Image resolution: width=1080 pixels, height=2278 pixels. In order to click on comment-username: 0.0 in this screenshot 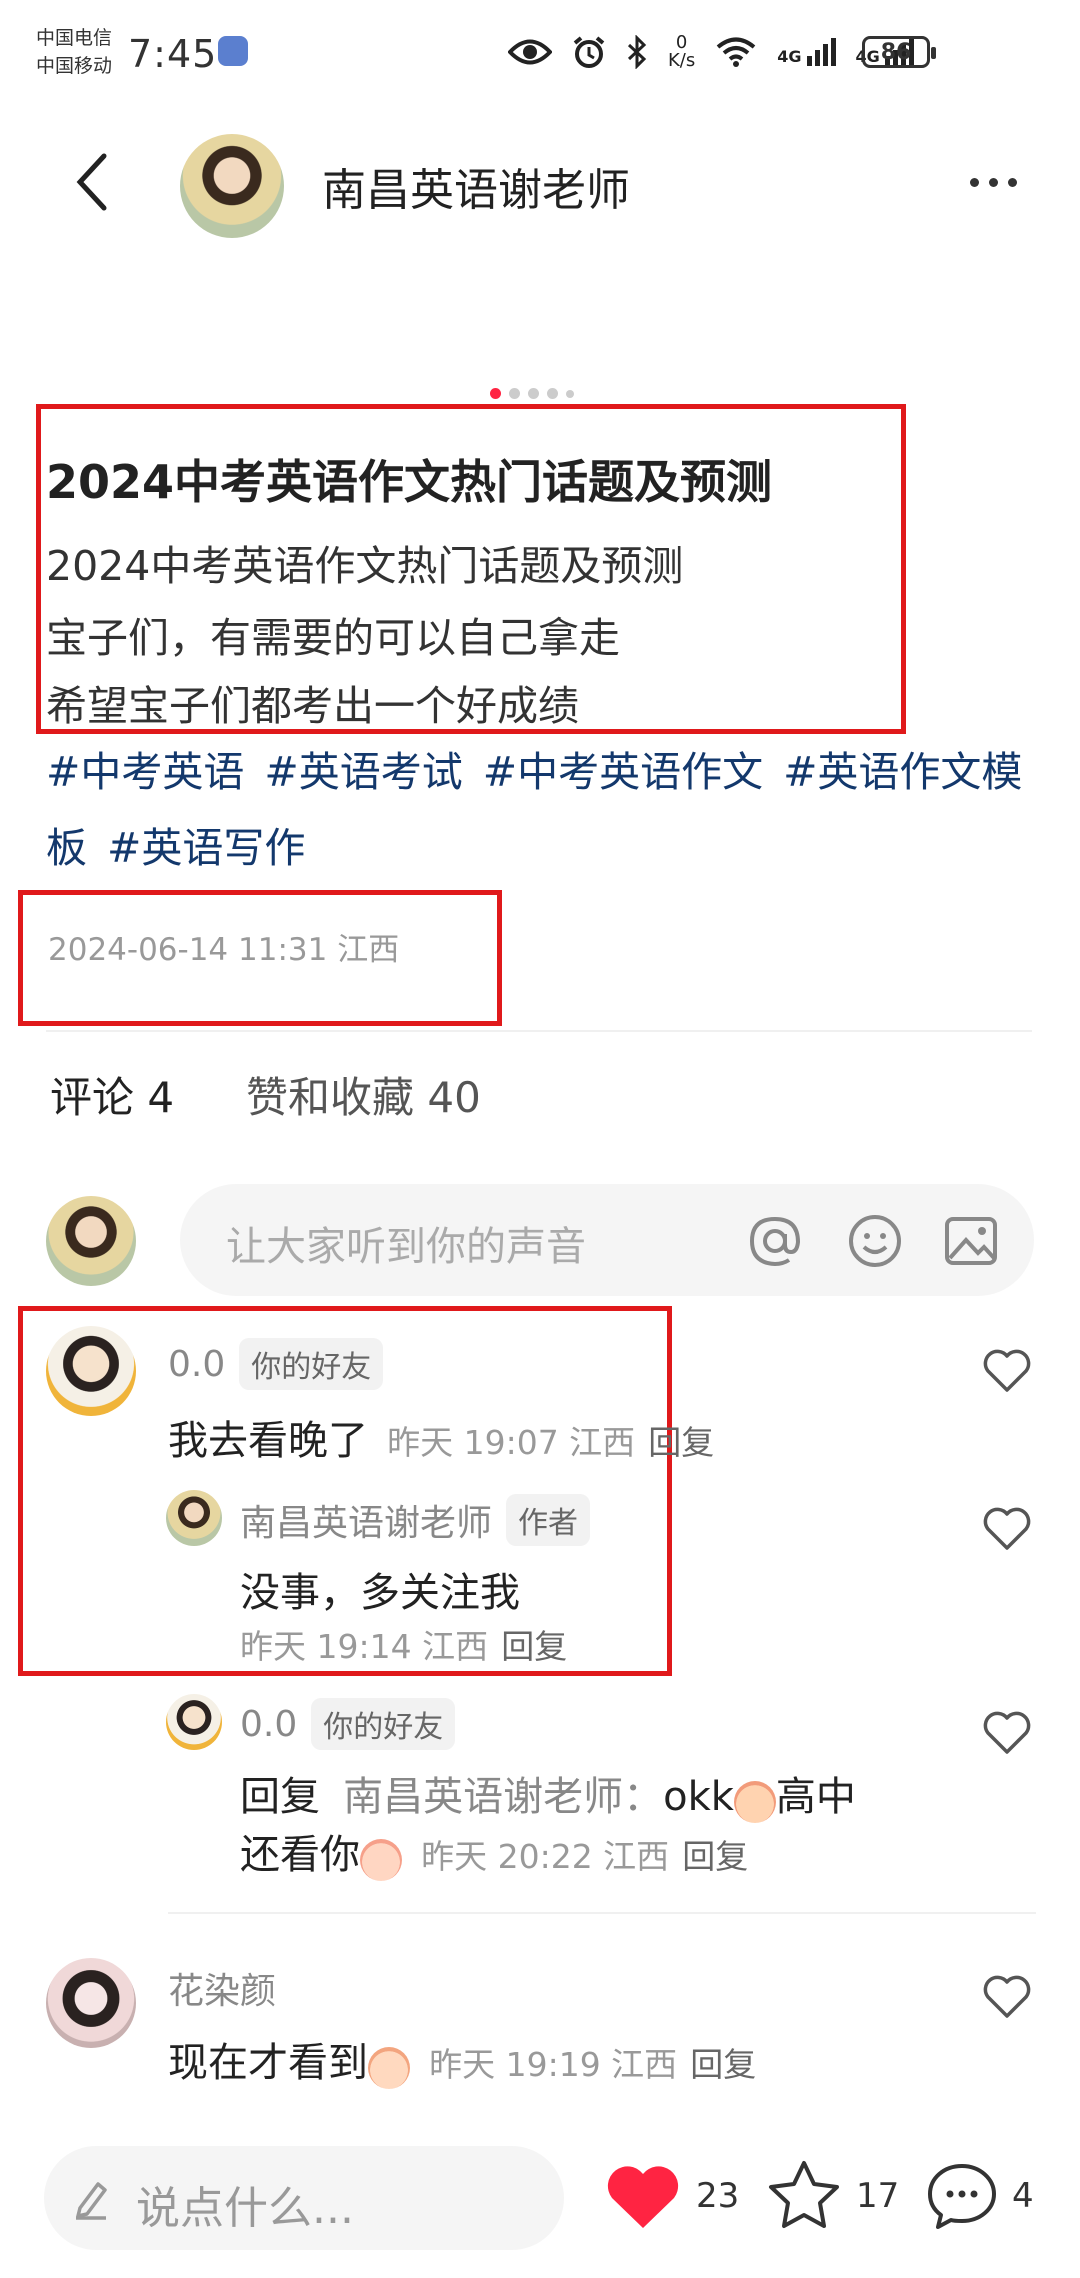, I will do `click(196, 1364)`.